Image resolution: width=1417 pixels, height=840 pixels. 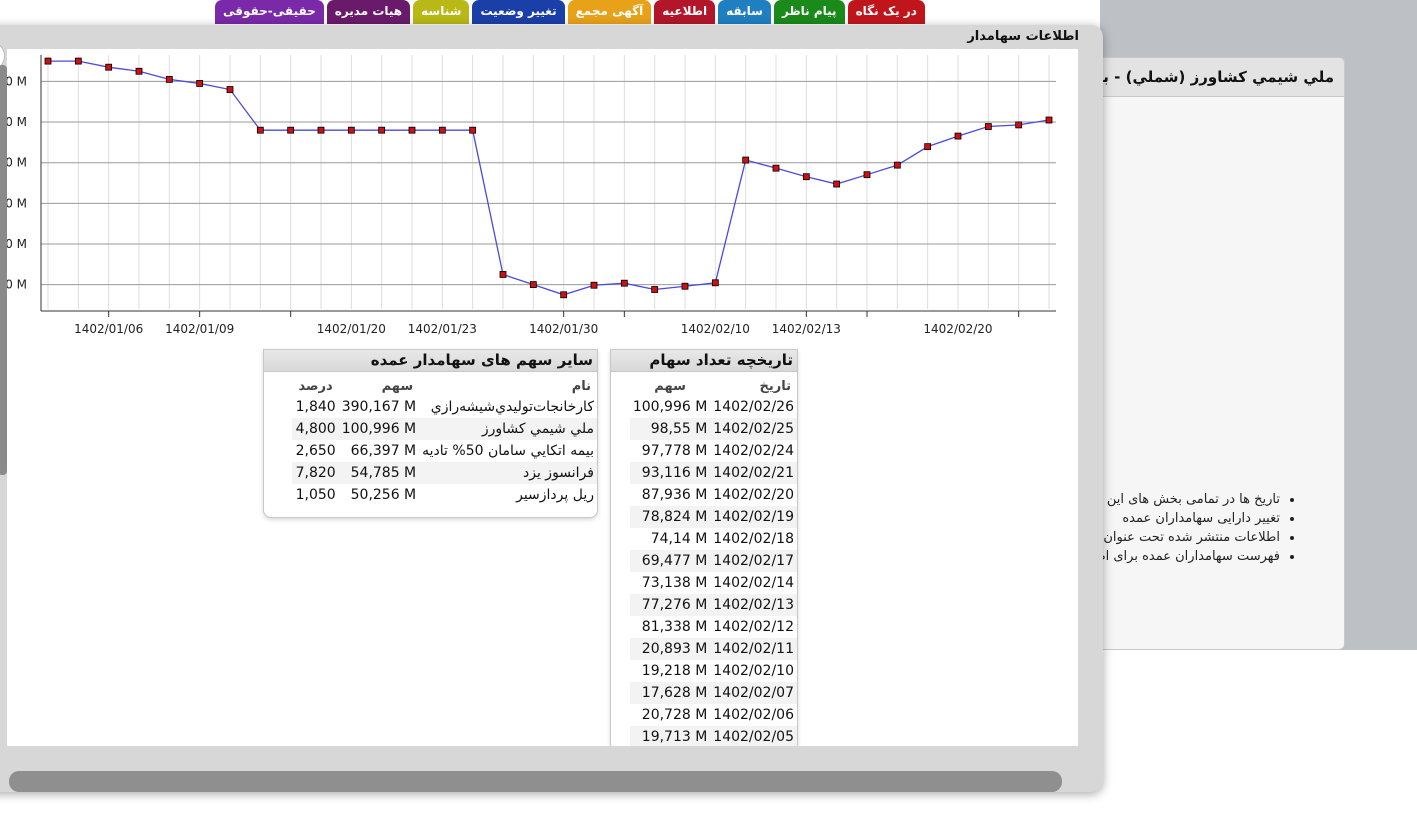 I want to click on table-row: ملي شيمي كشاورز 100,996 M 4,800, so click(x=444, y=429).